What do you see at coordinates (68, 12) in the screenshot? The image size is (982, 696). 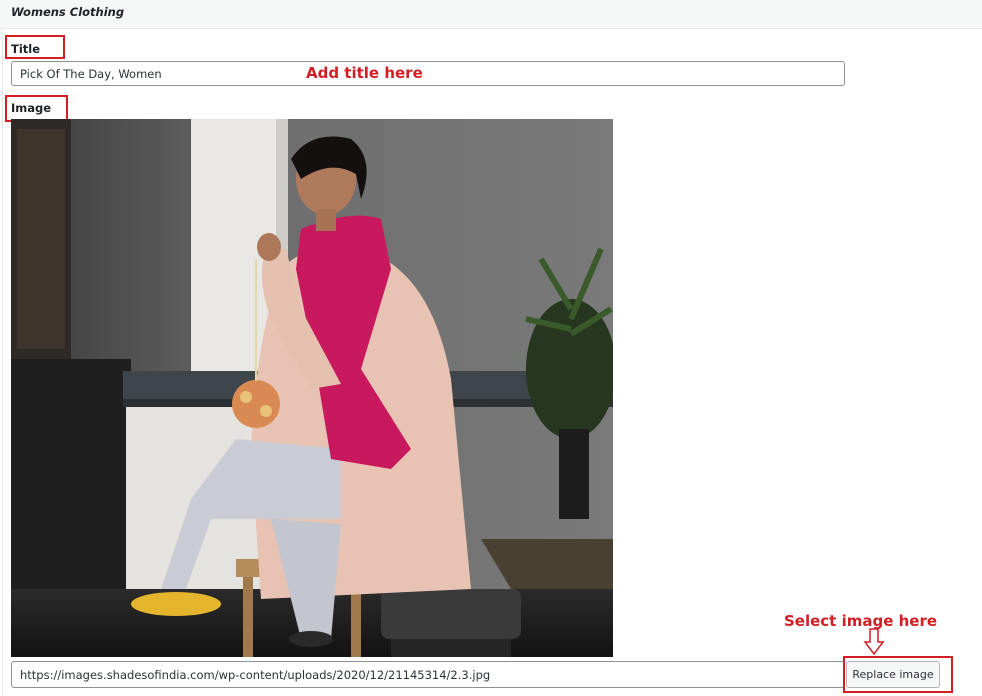 I see `section-title: Womens Clothing` at bounding box center [68, 12].